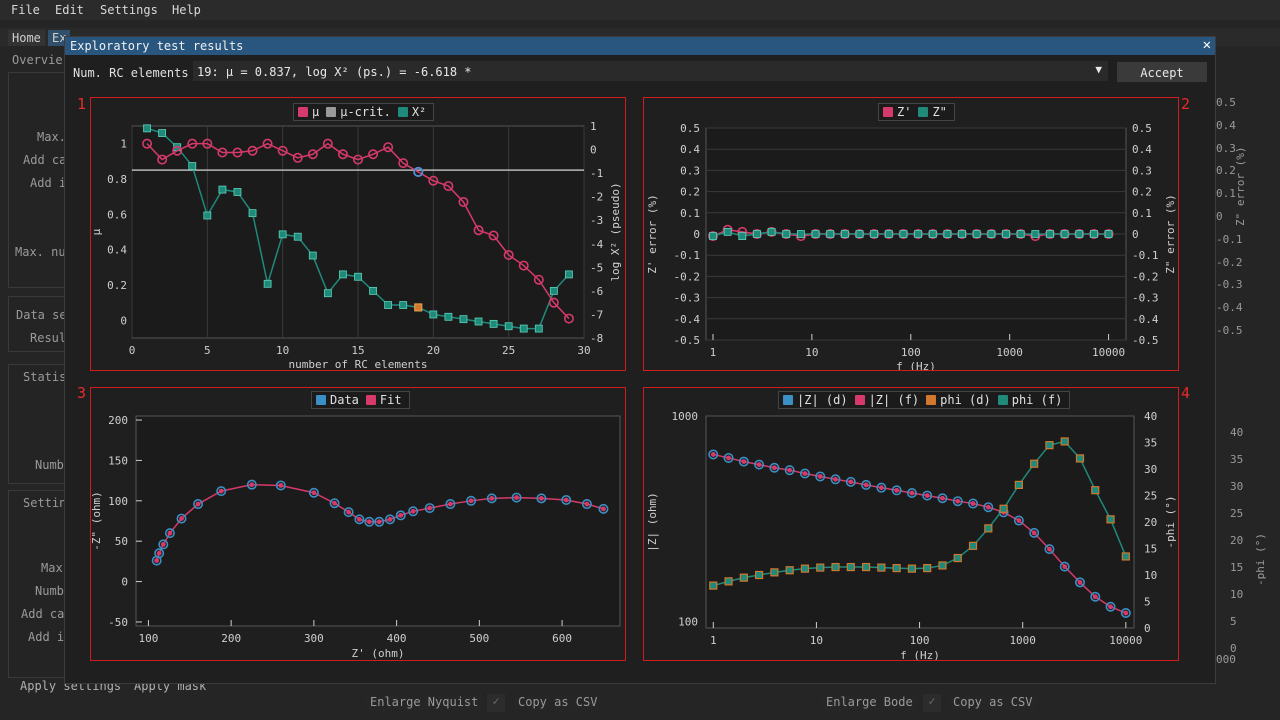 This screenshot has width=1280, height=720. Describe the element at coordinates (390, 400) in the screenshot. I see `legend-label: Fit` at that location.